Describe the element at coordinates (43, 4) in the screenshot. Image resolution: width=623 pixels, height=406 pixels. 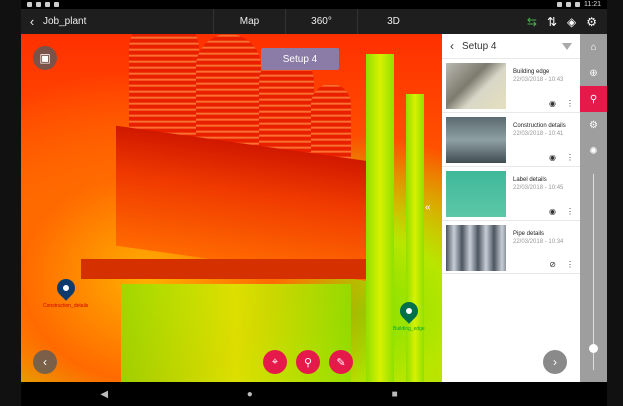
I see `status-icons-left` at that location.